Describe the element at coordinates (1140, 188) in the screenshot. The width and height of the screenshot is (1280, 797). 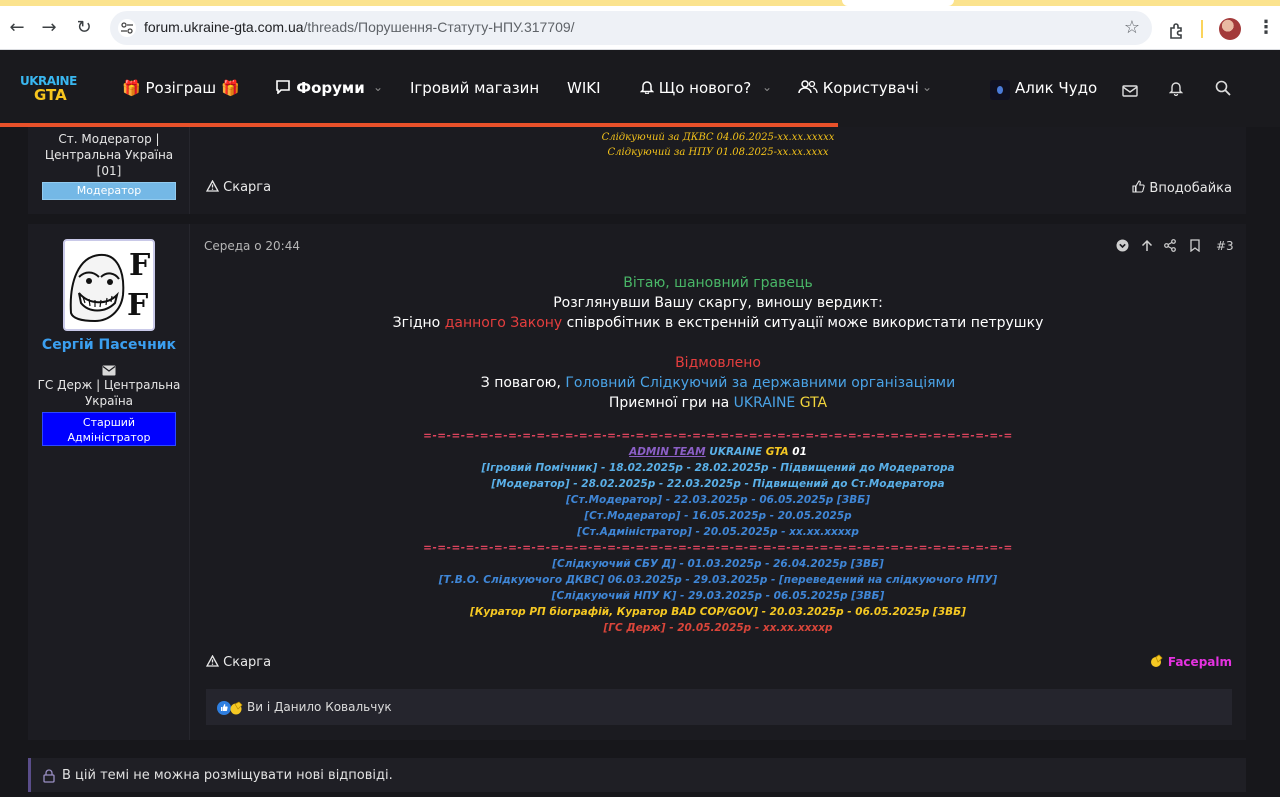
I see `thumbs-up-icon` at that location.